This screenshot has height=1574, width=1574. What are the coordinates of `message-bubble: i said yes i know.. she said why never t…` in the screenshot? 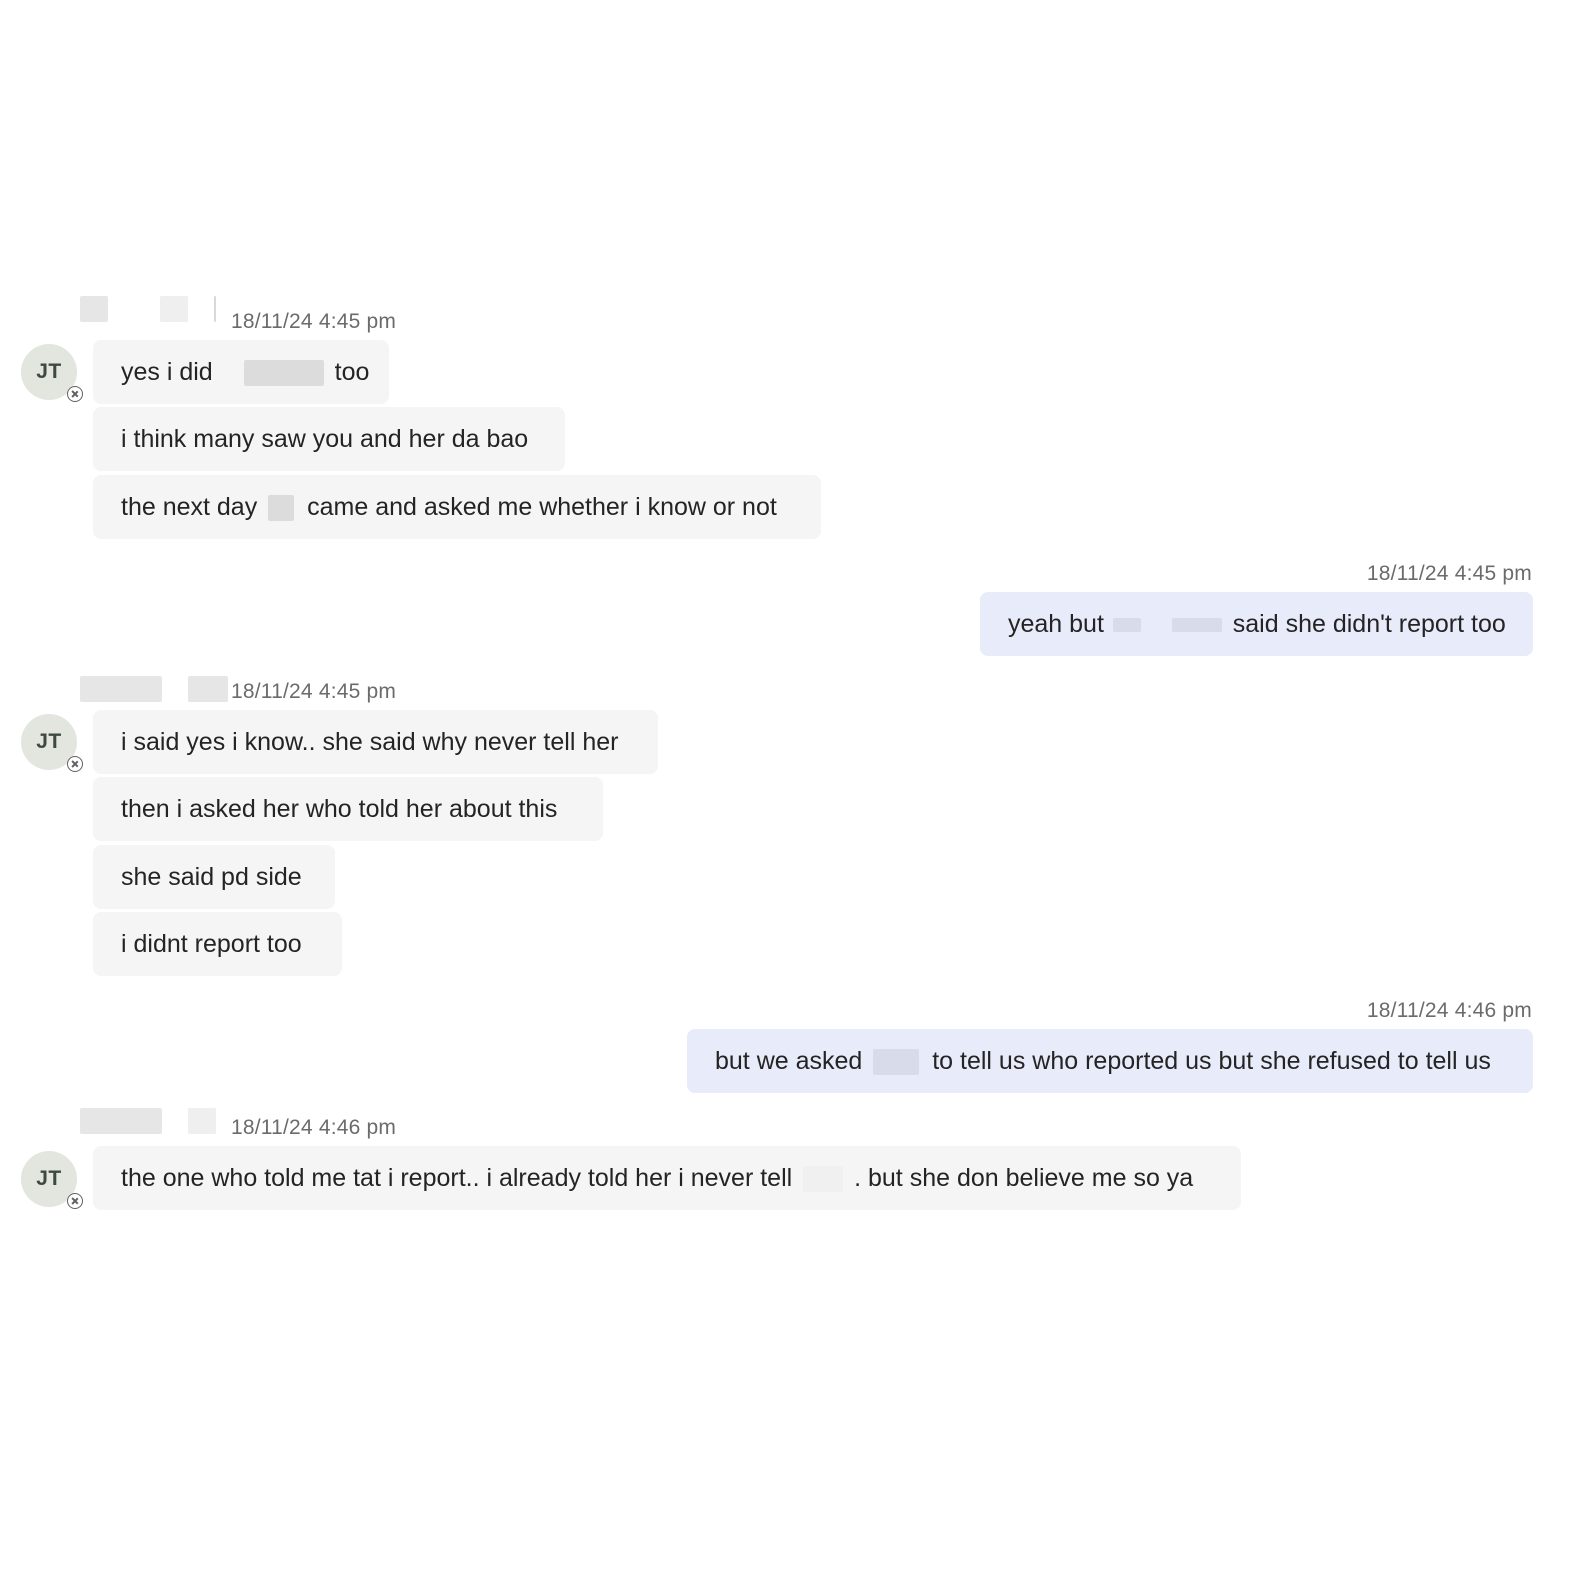 It's located at (375, 742).